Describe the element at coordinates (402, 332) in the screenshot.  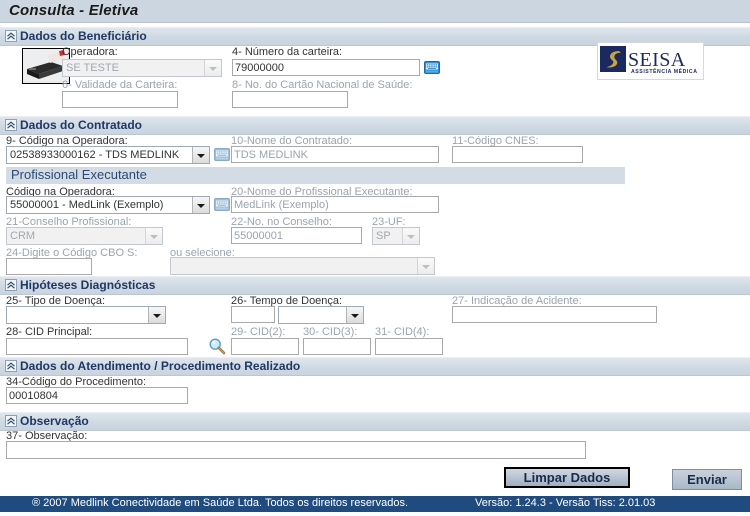
I see `label-cid4: 31- CID(4):` at that location.